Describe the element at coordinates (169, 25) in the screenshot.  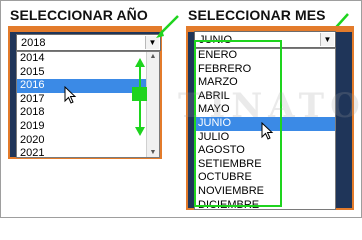
I see `arrow-to-year-button` at that location.